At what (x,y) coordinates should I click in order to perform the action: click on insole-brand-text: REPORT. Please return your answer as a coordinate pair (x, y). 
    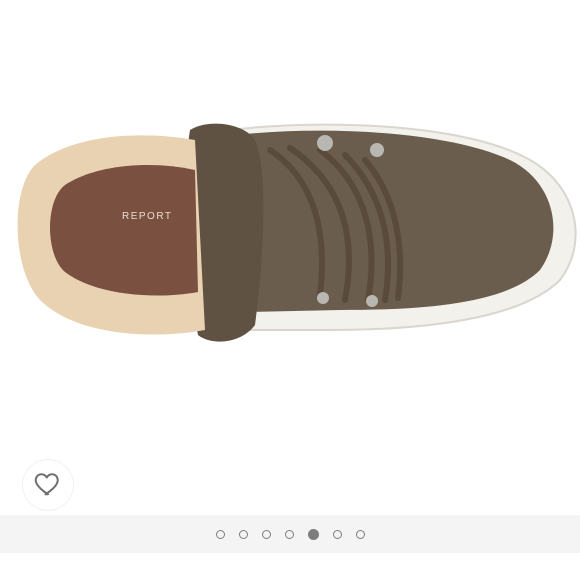
    Looking at the image, I should click on (147, 216).